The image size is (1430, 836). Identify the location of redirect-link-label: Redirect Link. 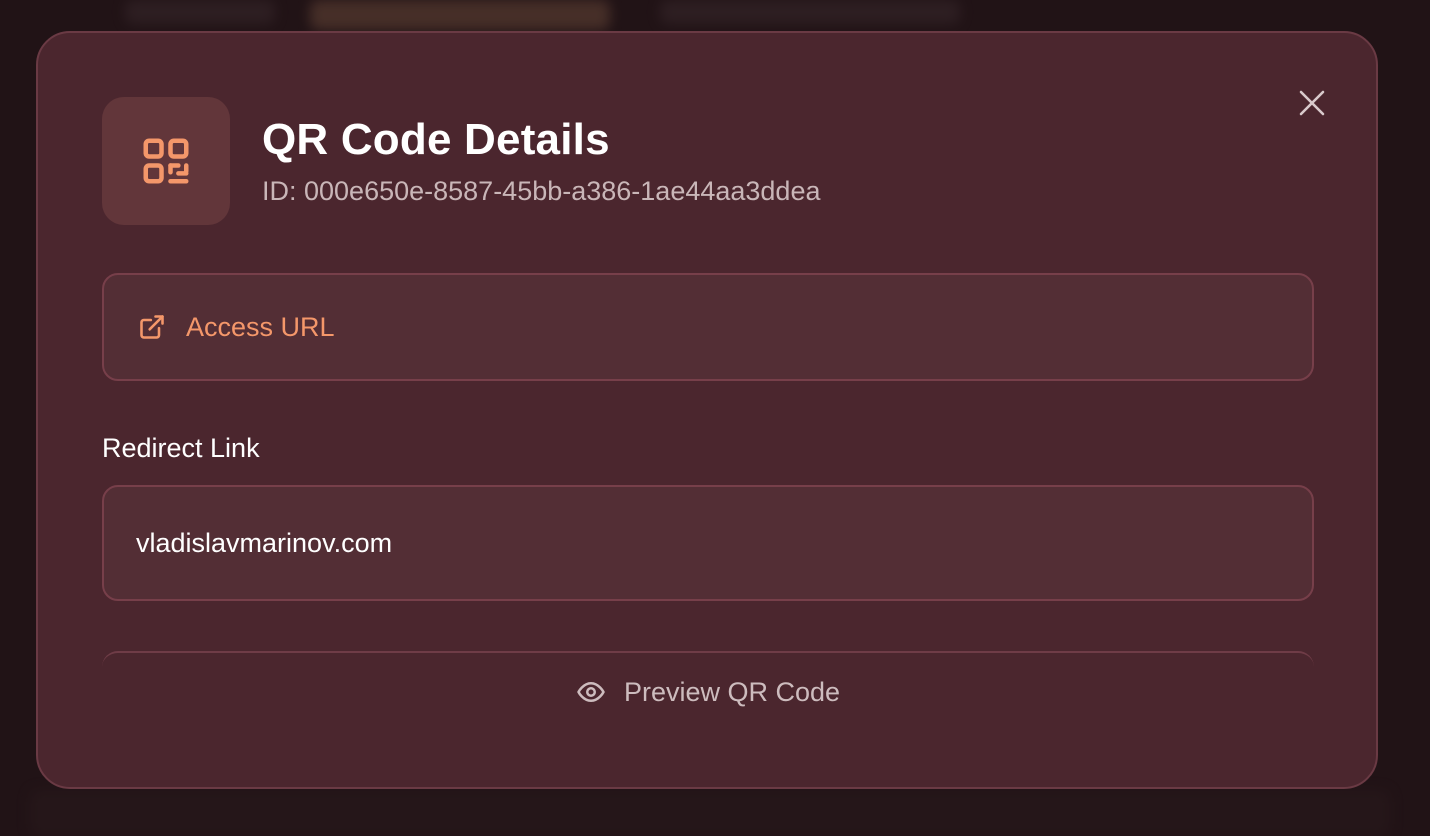
(181, 448).